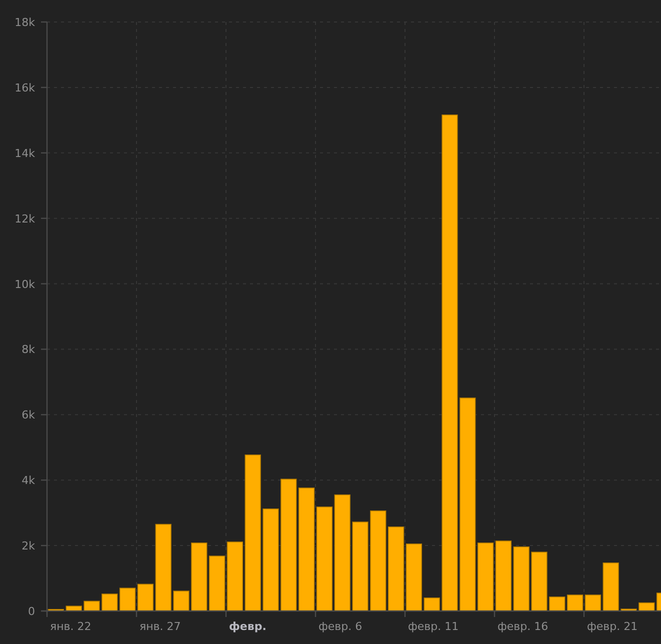 This screenshot has height=644, width=661. What do you see at coordinates (612, 626) in the screenshot?
I see `x-axis-label: февр. 21` at bounding box center [612, 626].